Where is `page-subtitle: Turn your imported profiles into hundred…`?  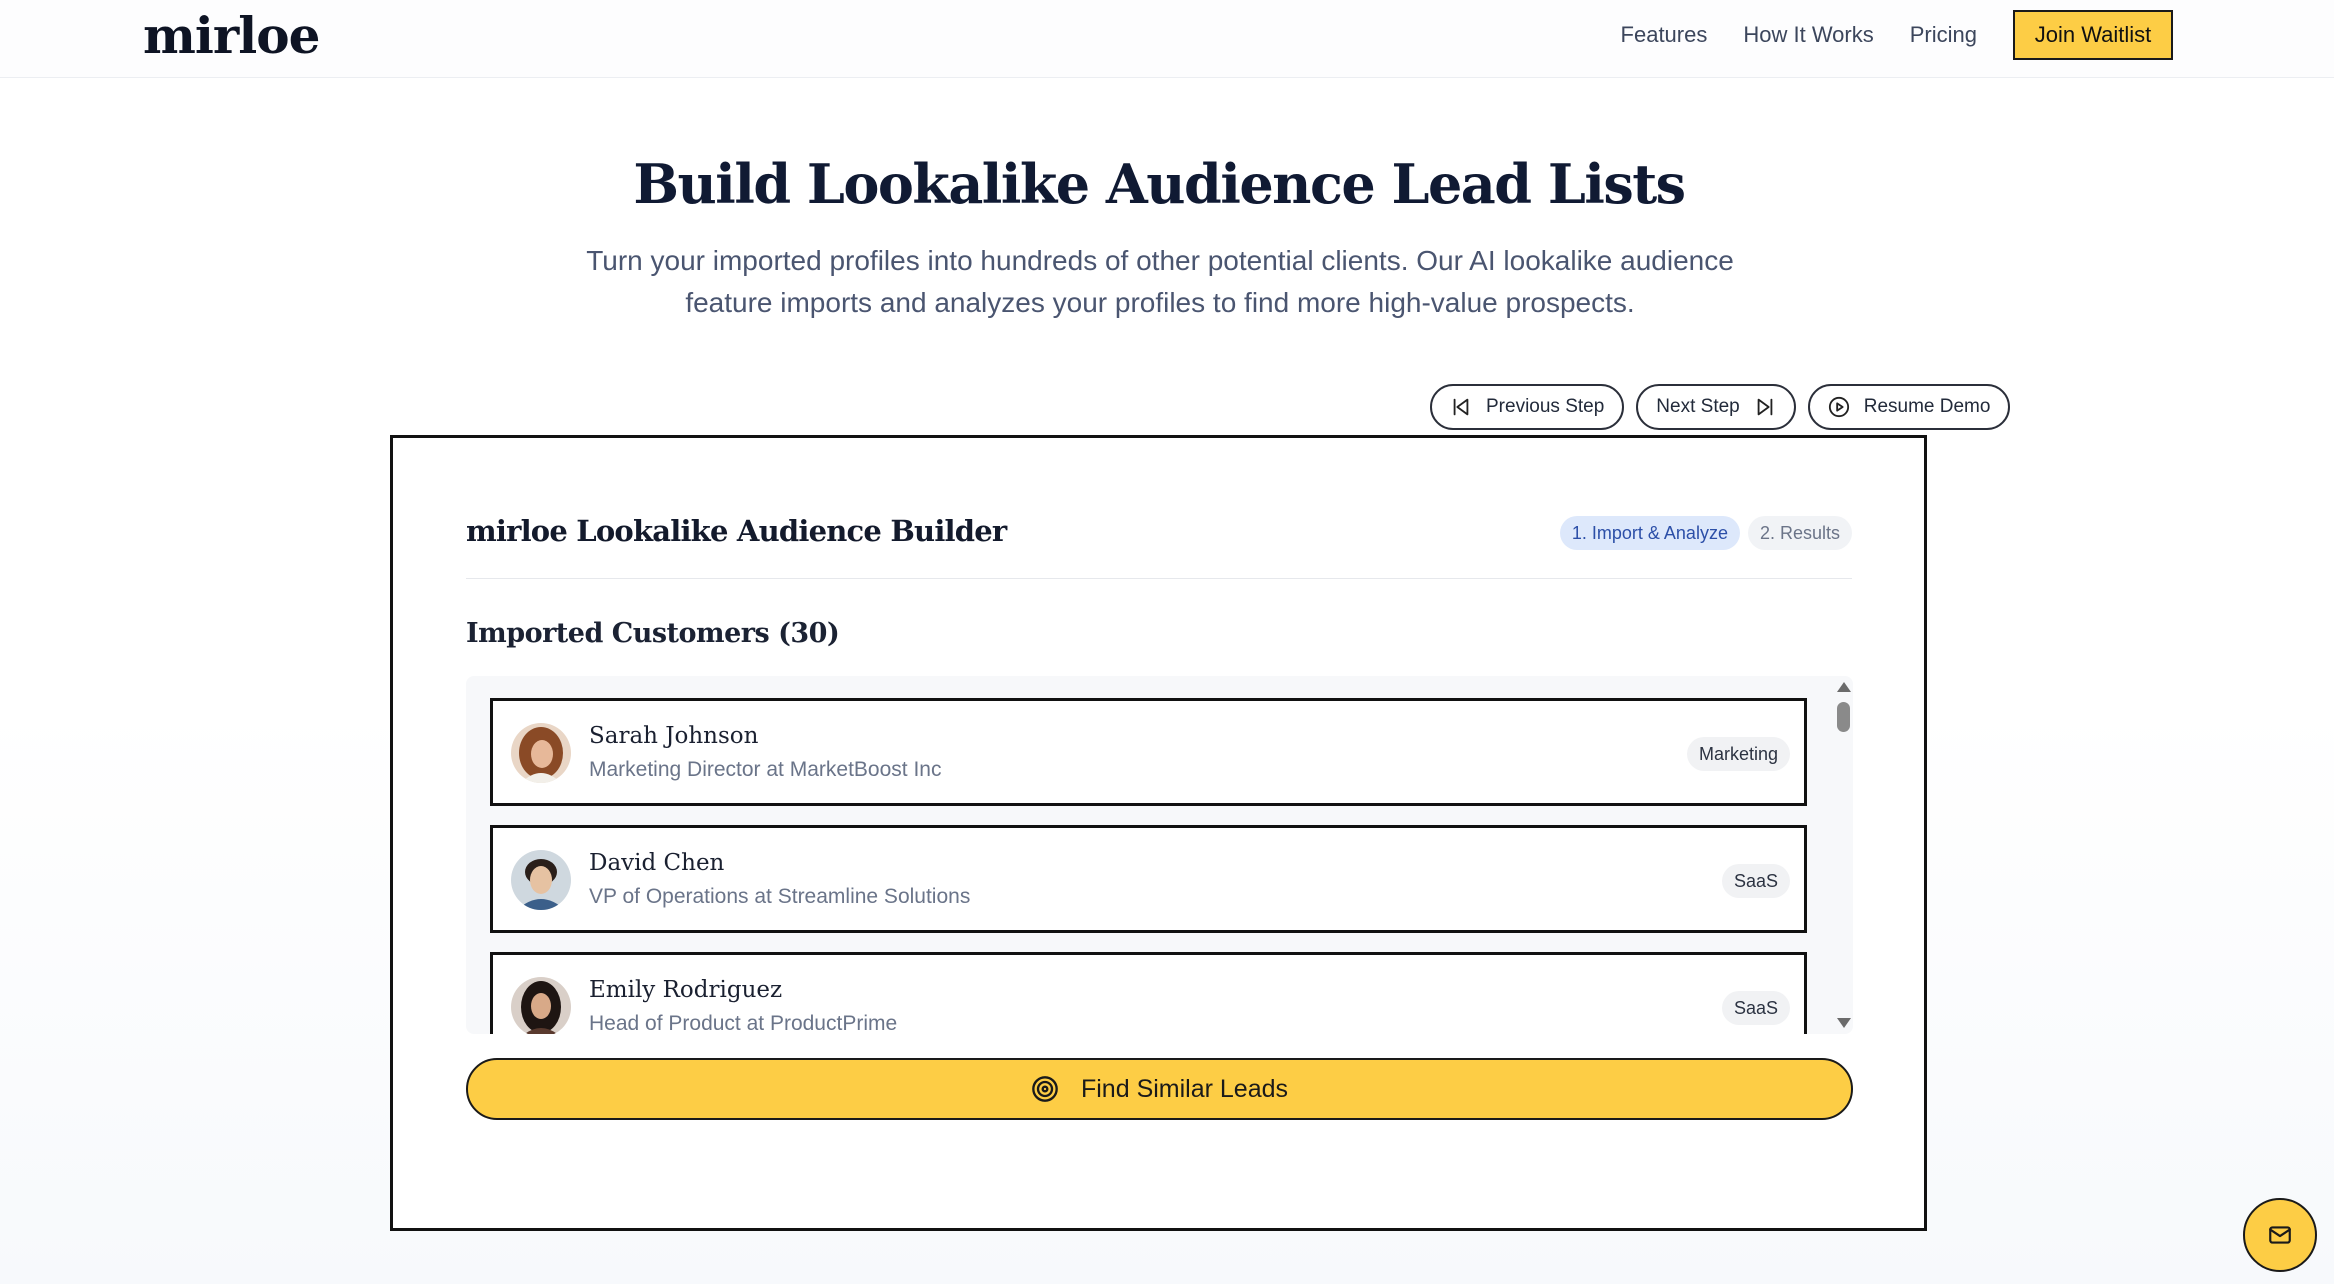
page-subtitle: Turn your imported profiles into hundred… is located at coordinates (1160, 281).